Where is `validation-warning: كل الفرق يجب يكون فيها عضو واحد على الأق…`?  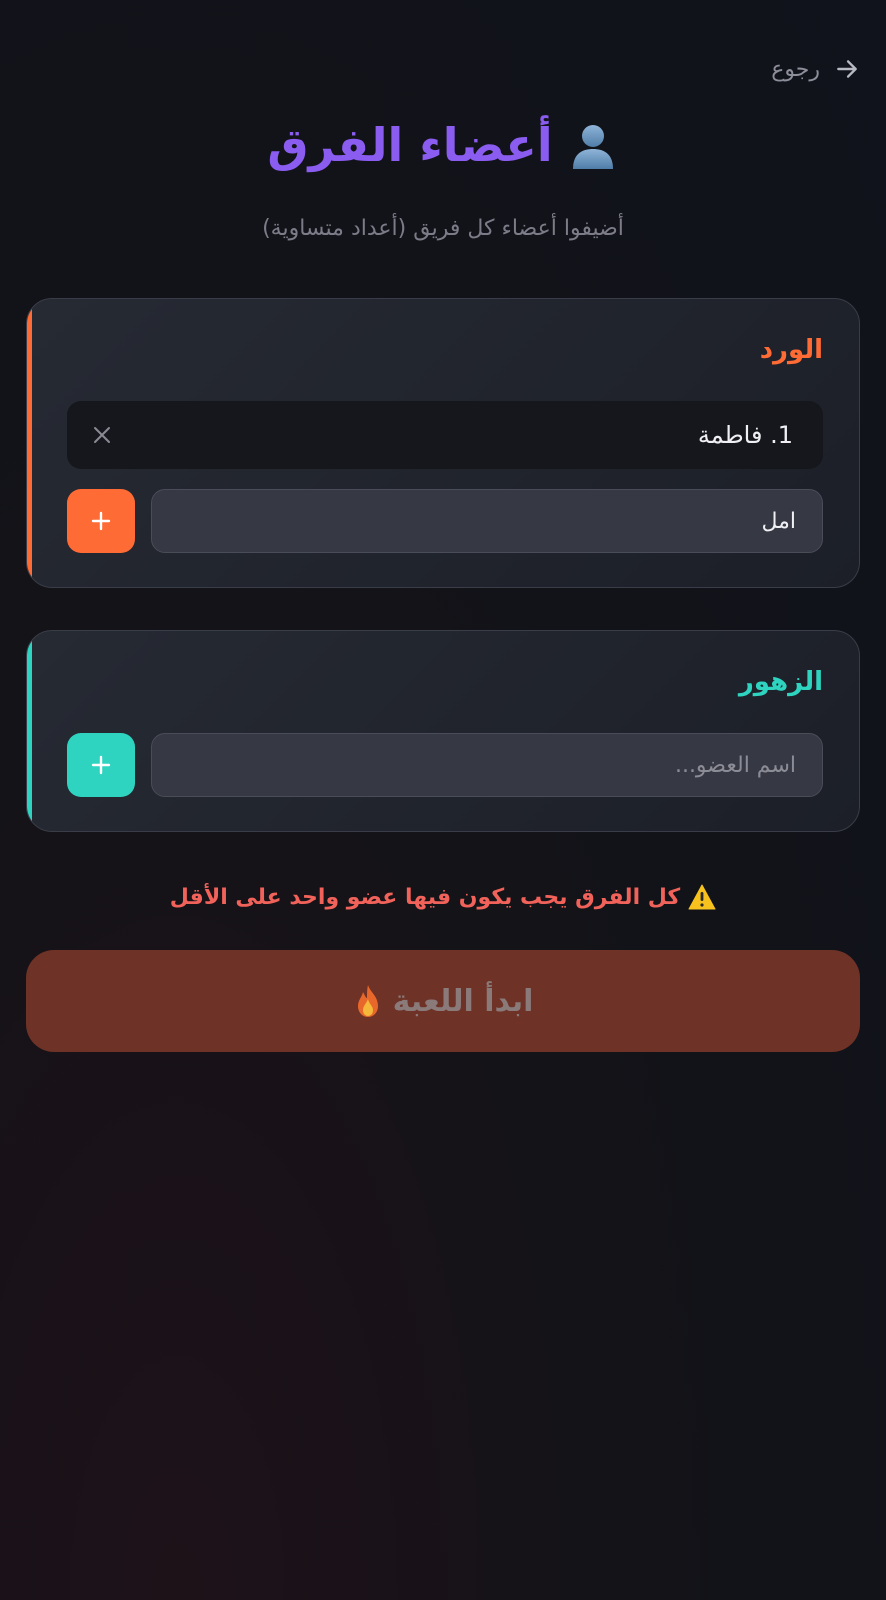 validation-warning: كل الفرق يجب يكون فيها عضو واحد على الأق… is located at coordinates (443, 897).